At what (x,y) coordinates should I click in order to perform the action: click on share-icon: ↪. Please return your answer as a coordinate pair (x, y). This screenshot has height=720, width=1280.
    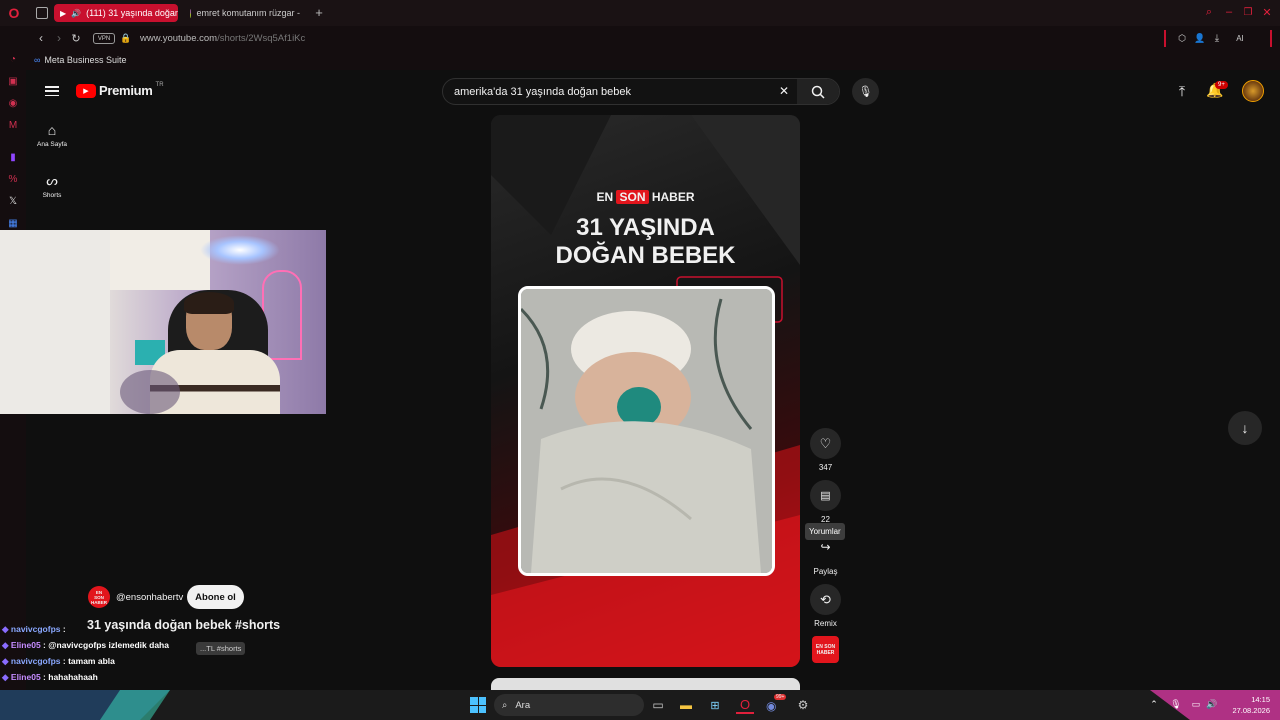
    Looking at the image, I should click on (825, 547).